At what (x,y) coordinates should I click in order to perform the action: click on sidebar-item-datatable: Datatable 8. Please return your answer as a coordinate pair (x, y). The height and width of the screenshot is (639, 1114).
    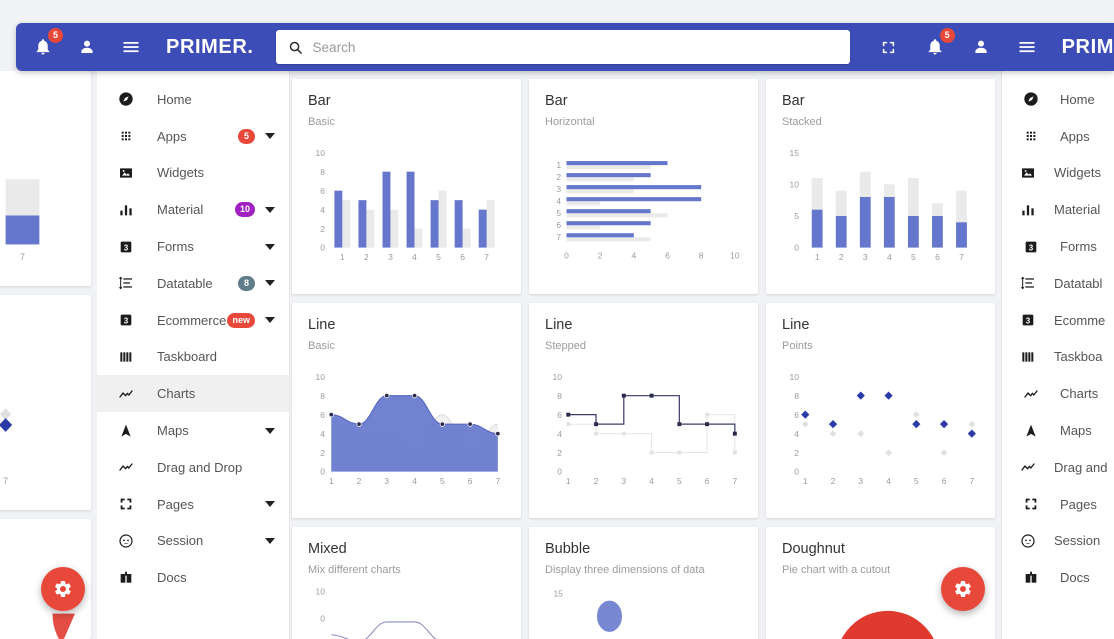
    Looking at the image, I should click on (193, 283).